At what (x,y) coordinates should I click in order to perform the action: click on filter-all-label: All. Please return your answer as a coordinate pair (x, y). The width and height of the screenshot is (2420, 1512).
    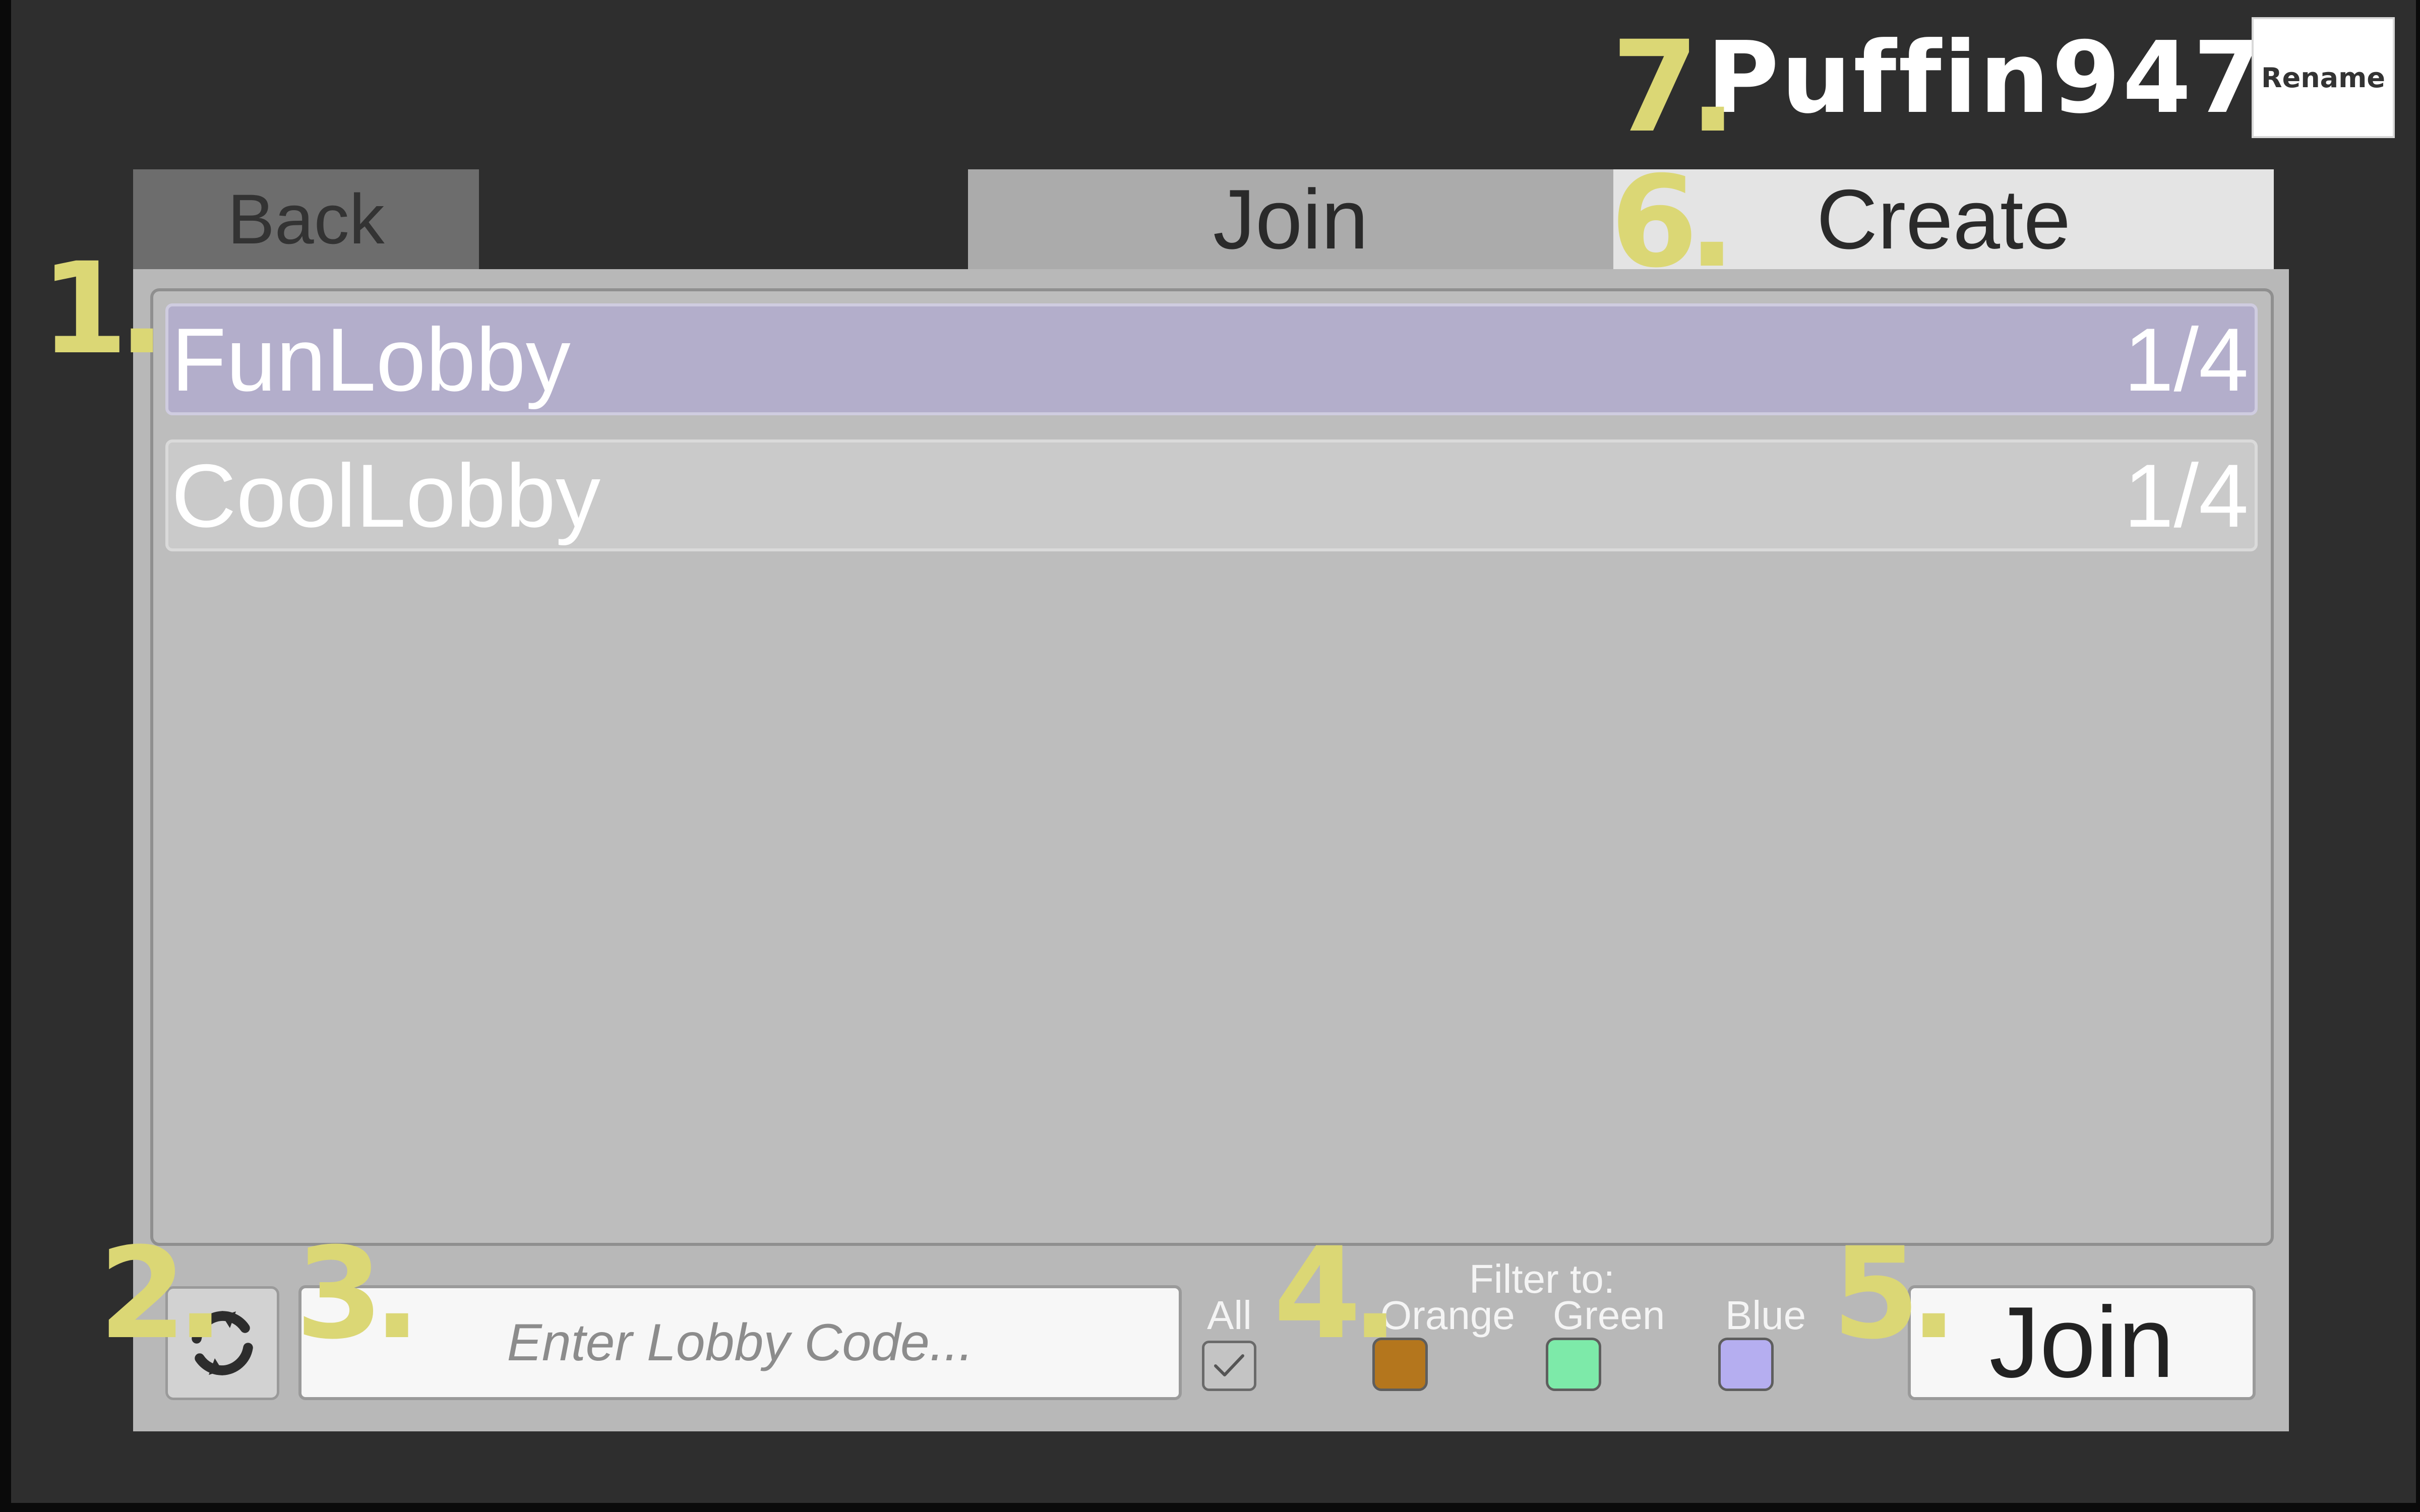
    Looking at the image, I should click on (1229, 1315).